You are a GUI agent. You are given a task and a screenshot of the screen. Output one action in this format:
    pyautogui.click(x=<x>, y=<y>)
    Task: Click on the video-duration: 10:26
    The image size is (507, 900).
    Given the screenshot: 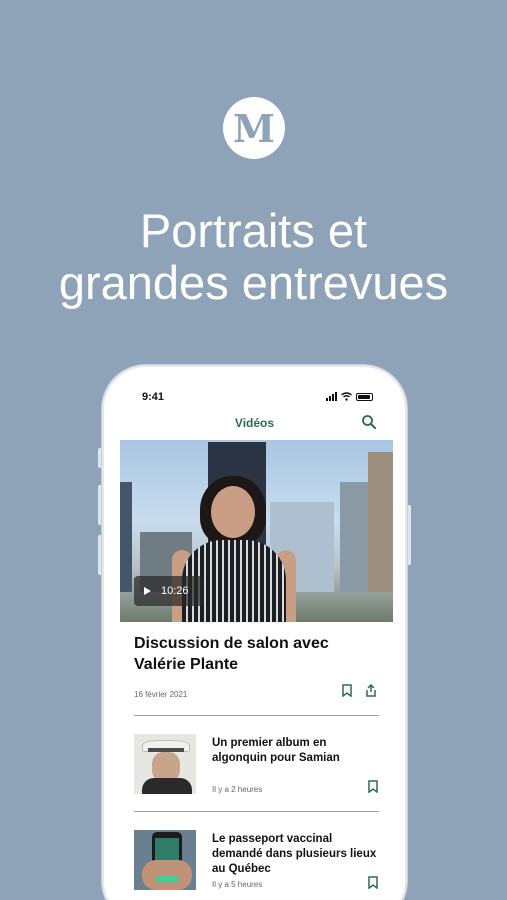 What is the action you would take?
    pyautogui.click(x=175, y=591)
    